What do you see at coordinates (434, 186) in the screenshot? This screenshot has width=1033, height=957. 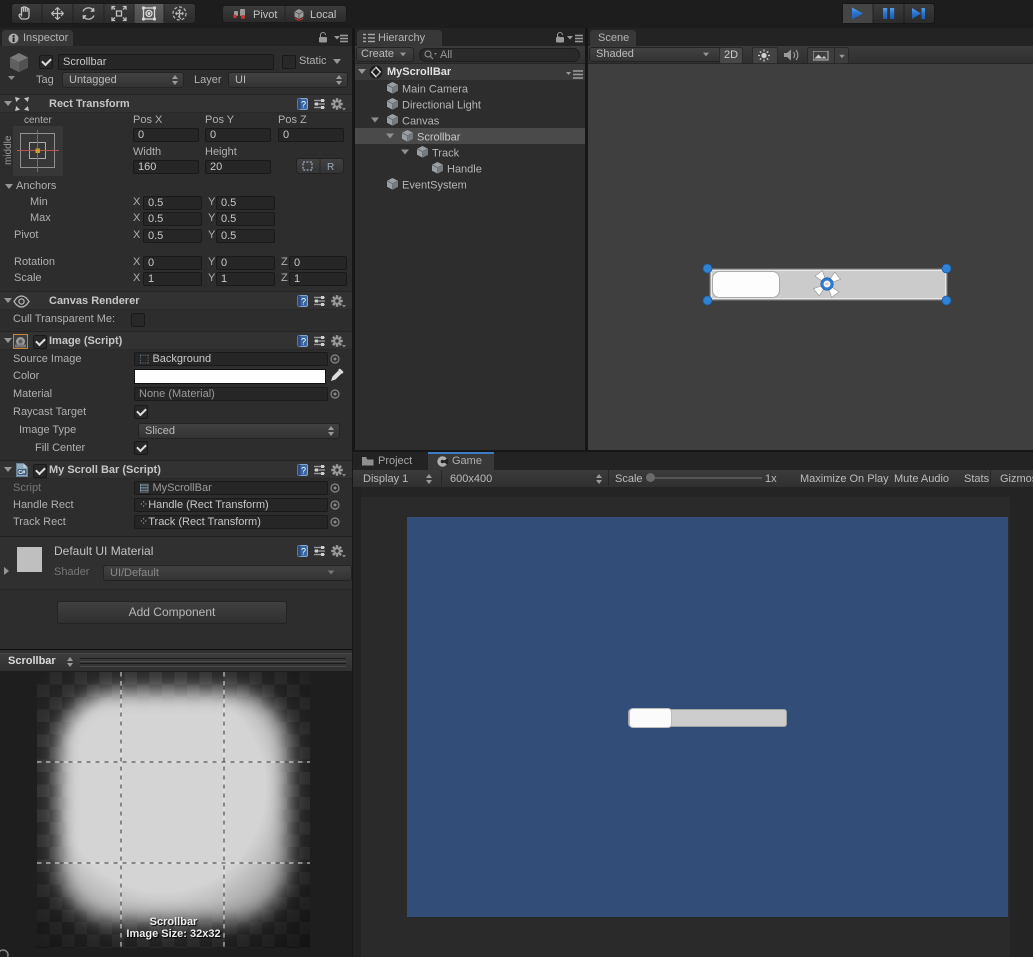 I see `svg-text: EventSystem` at bounding box center [434, 186].